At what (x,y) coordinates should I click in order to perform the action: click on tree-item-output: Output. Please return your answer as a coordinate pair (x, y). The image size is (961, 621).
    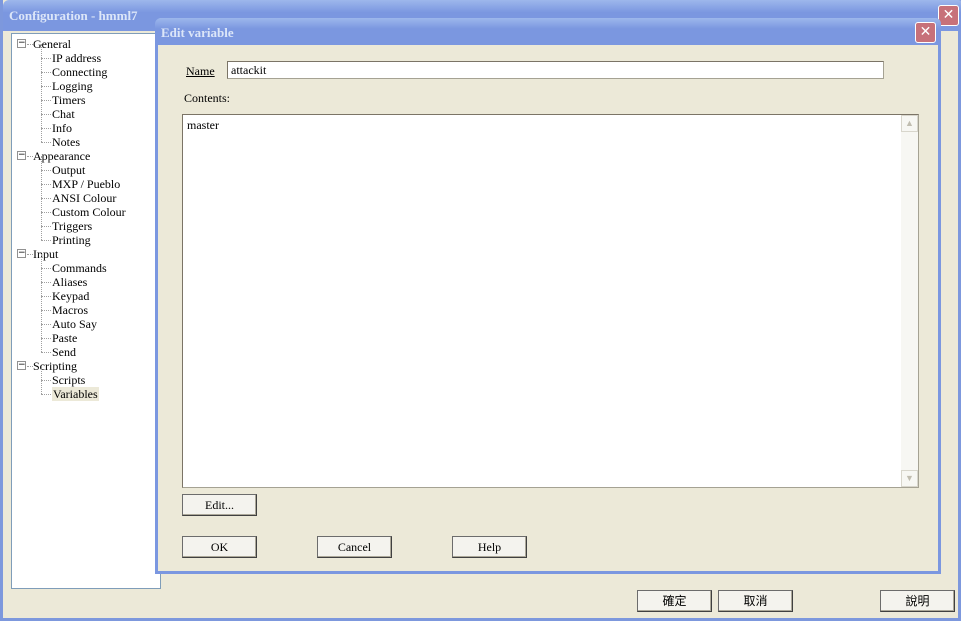
    Looking at the image, I should click on (68, 170).